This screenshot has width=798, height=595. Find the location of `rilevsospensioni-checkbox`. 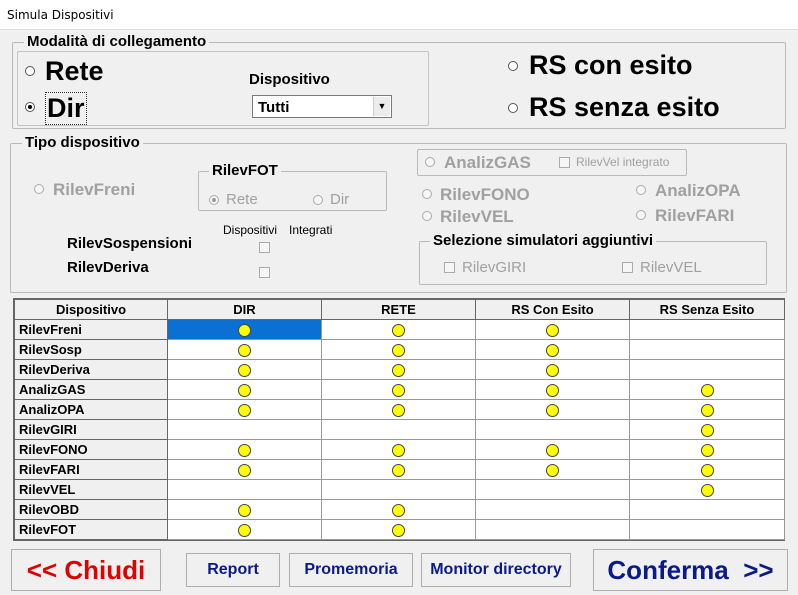

rilevsospensioni-checkbox is located at coordinates (264, 247).